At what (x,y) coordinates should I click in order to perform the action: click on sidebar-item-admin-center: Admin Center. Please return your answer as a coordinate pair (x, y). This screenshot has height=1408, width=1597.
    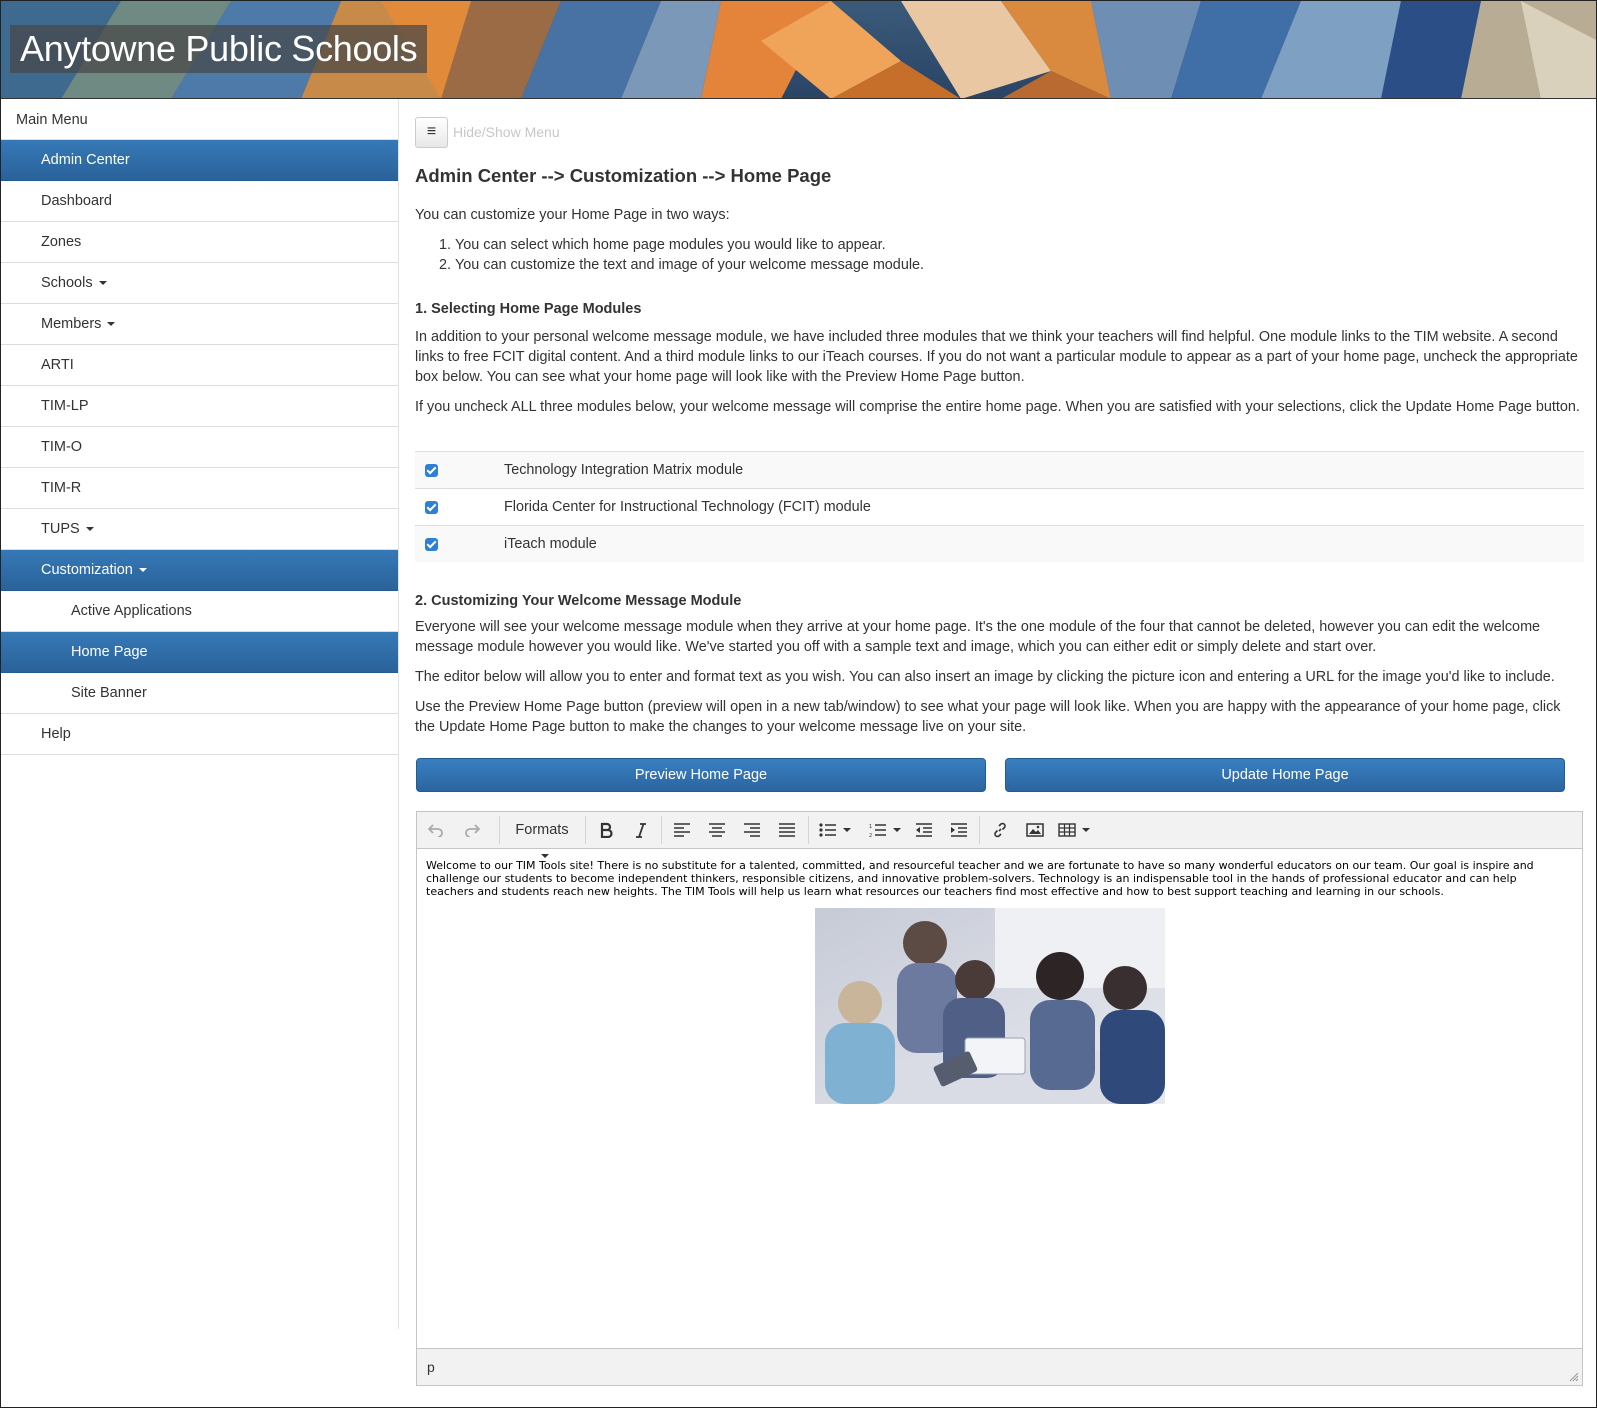
    Looking at the image, I should click on (199, 160).